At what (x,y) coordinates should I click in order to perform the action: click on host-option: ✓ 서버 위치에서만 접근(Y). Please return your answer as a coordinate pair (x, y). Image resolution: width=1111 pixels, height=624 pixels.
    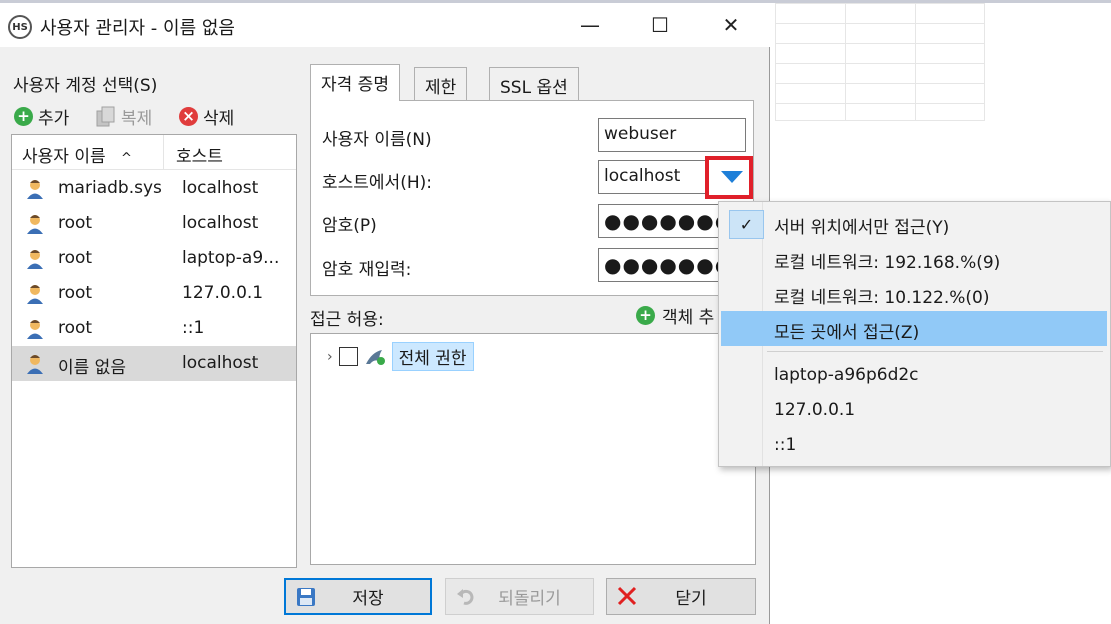
    Looking at the image, I should click on (914, 223).